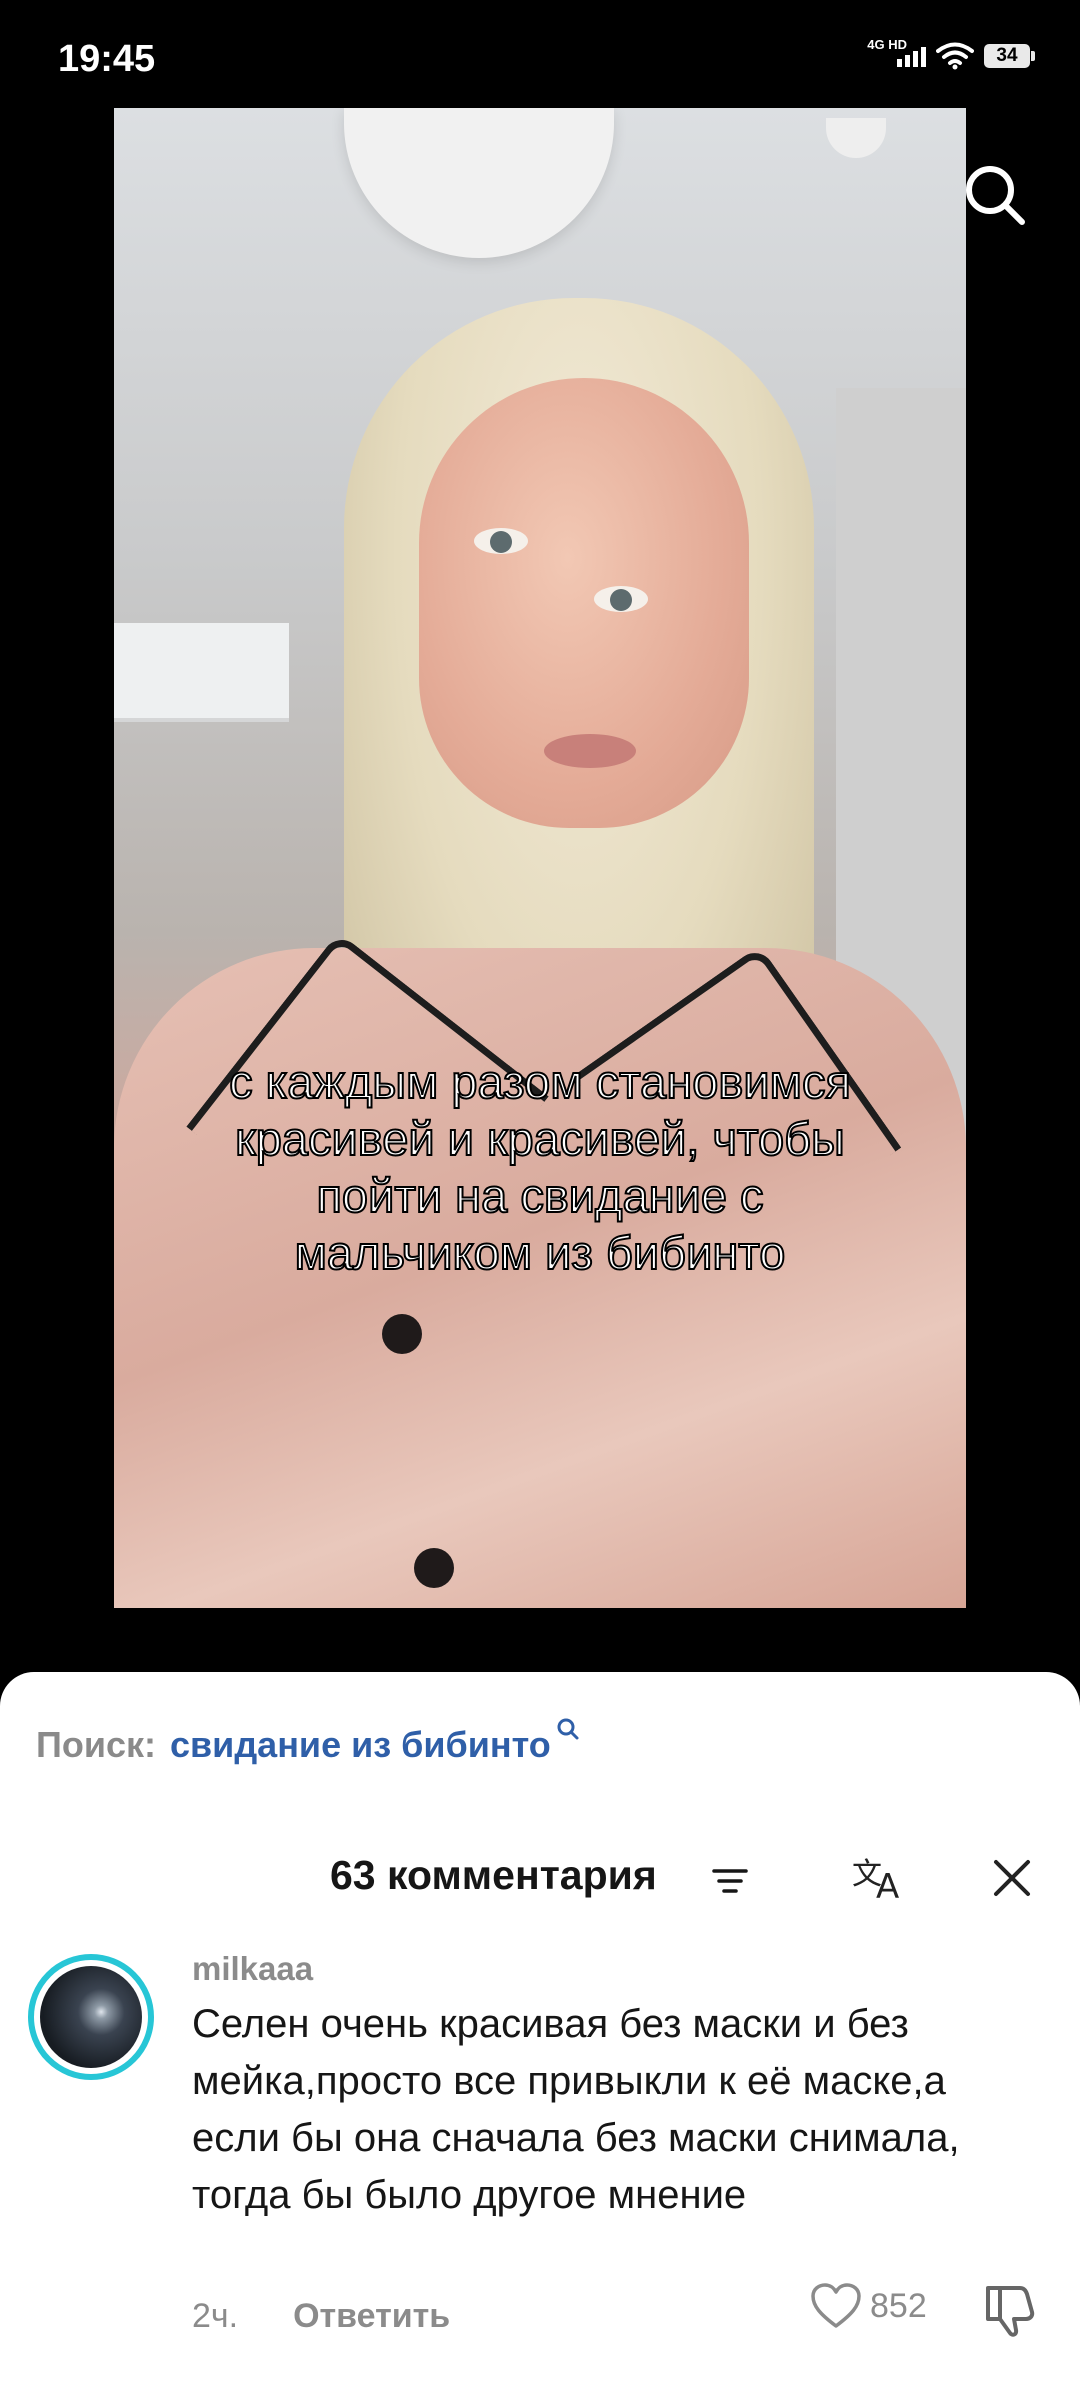 The width and height of the screenshot is (1080, 2408). Describe the element at coordinates (215, 2316) in the screenshot. I see `comment-time: 2ч.` at that location.